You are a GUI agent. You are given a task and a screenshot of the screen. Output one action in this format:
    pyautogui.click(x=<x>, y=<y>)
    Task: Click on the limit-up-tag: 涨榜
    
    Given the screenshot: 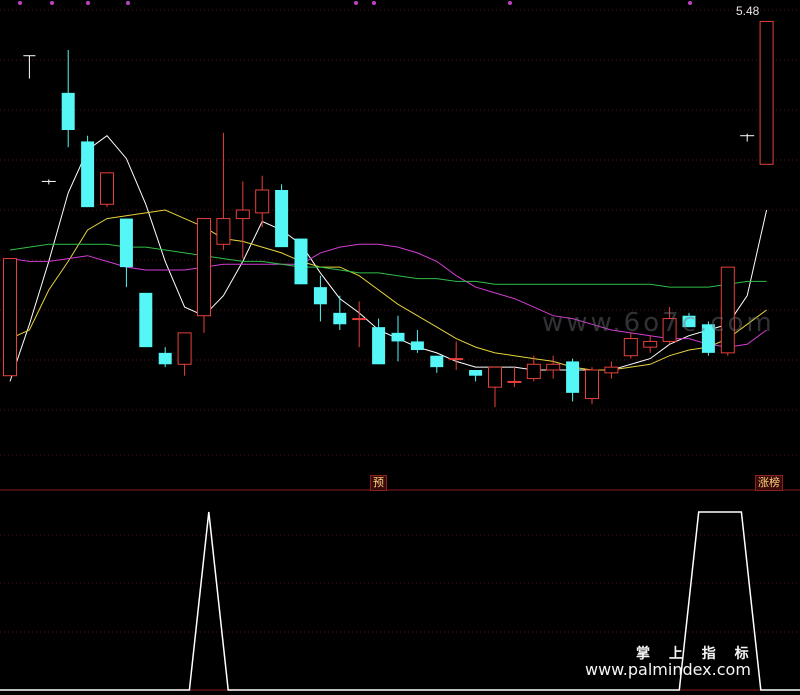 What is the action you would take?
    pyautogui.click(x=769, y=483)
    